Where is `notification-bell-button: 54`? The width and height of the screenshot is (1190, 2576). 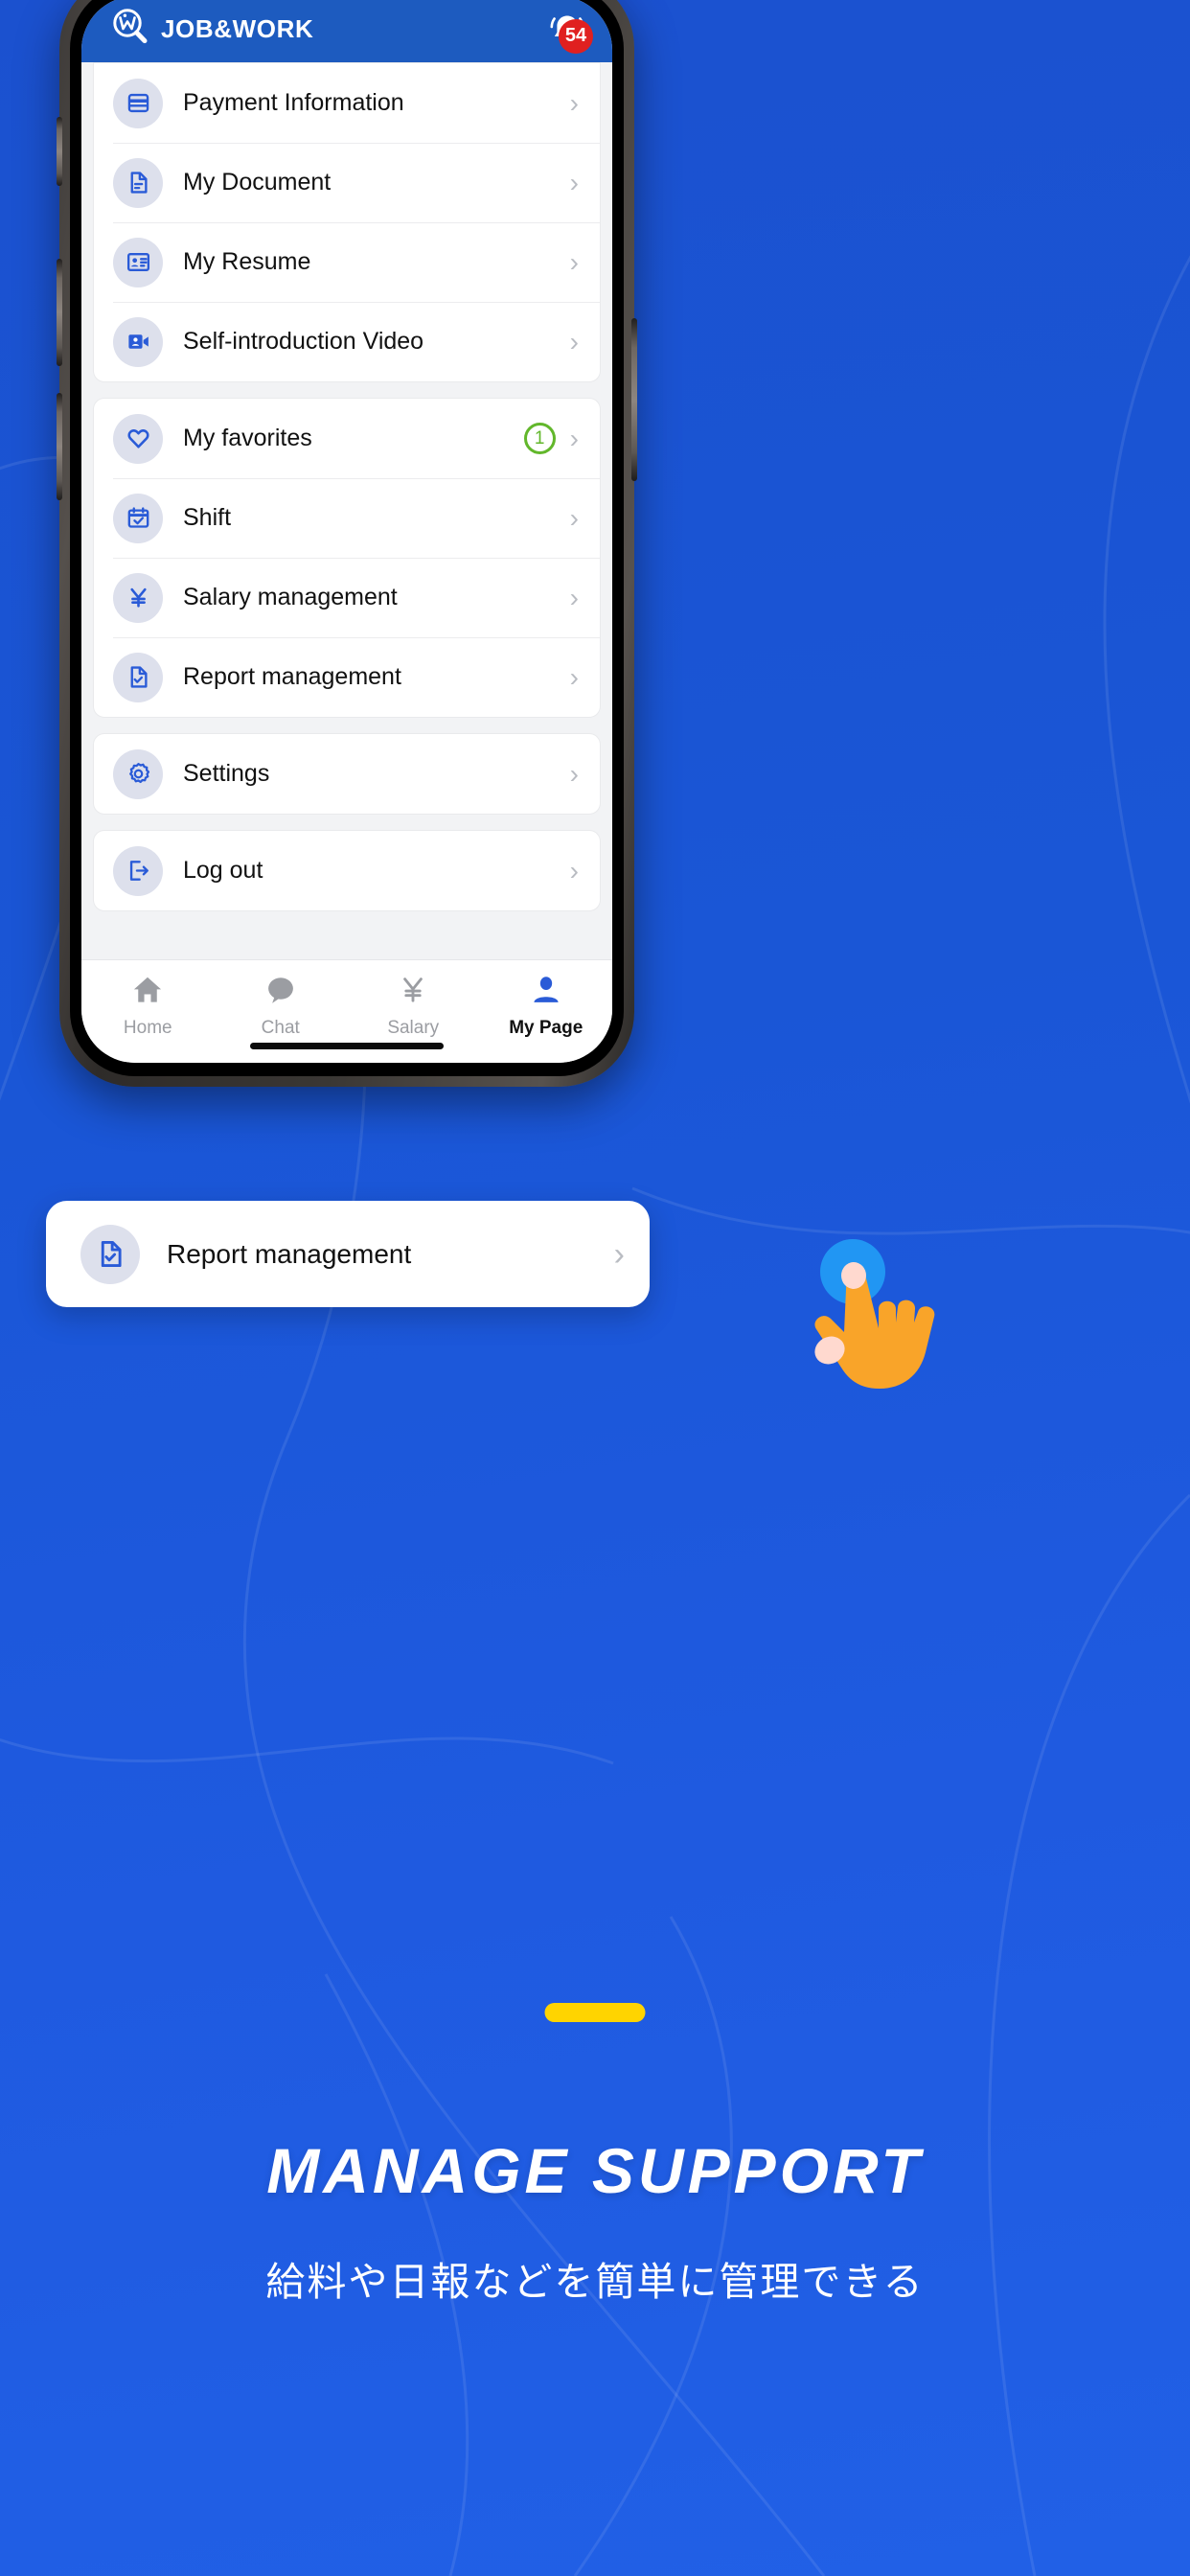 notification-bell-button: 54 is located at coordinates (569, 31).